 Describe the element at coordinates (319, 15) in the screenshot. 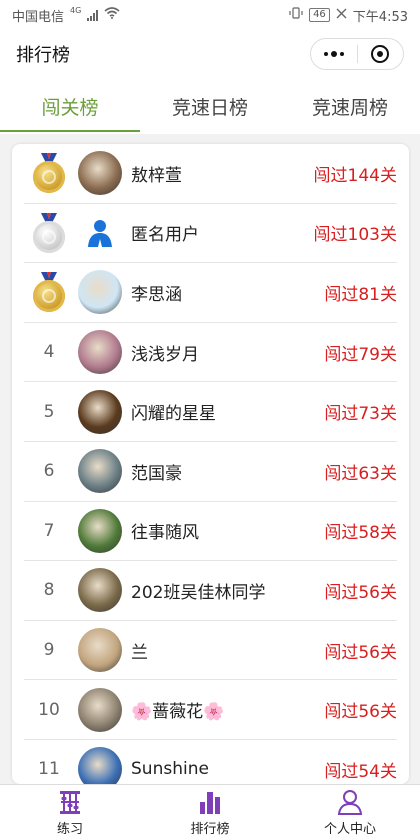

I see `battery-indicator: 46` at that location.